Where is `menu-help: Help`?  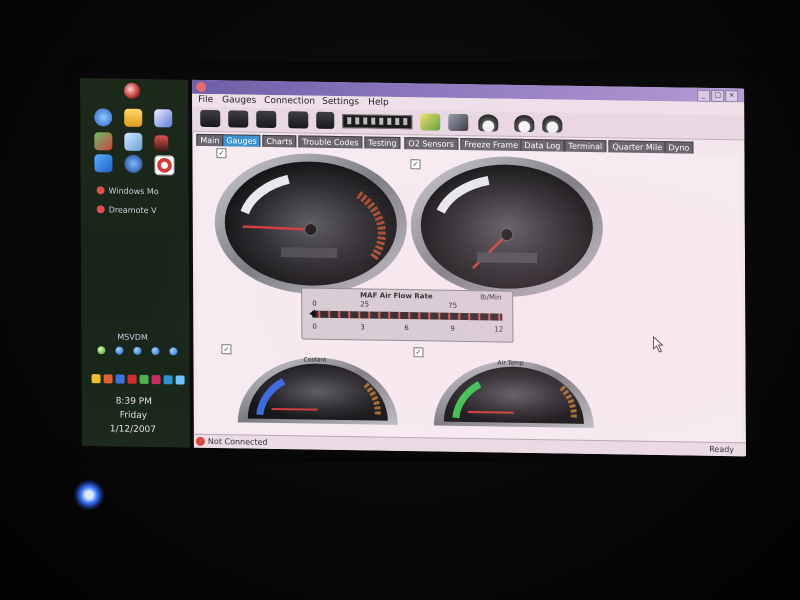 menu-help: Help is located at coordinates (378, 103).